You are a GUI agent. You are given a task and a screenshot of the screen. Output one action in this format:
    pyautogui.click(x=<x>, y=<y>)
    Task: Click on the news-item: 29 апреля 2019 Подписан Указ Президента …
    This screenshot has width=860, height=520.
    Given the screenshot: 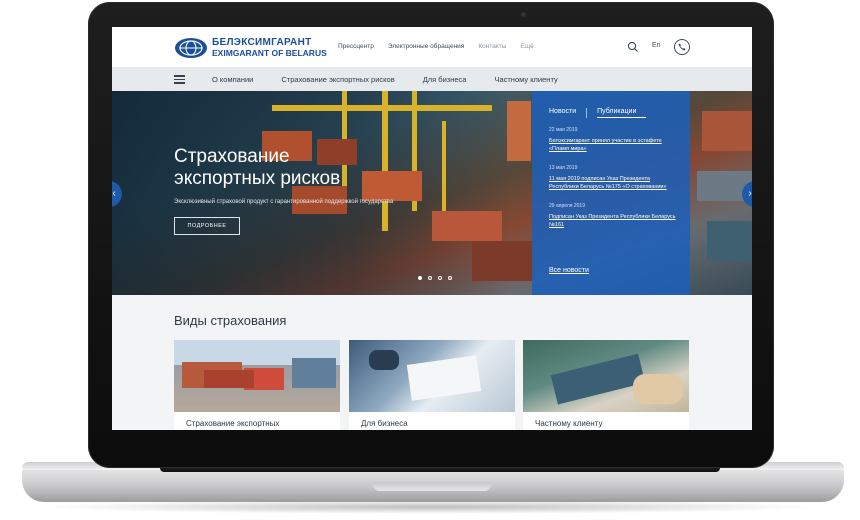 What is the action you would take?
    pyautogui.click(x=614, y=216)
    